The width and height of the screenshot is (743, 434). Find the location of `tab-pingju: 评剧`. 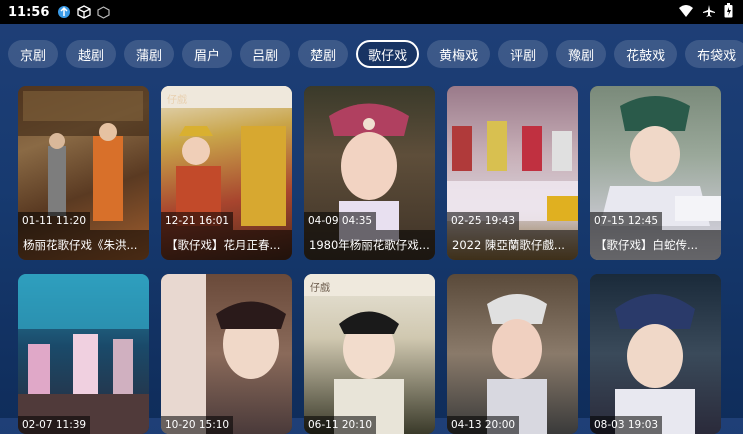

tab-pingju: 评剧 is located at coordinates (523, 54).